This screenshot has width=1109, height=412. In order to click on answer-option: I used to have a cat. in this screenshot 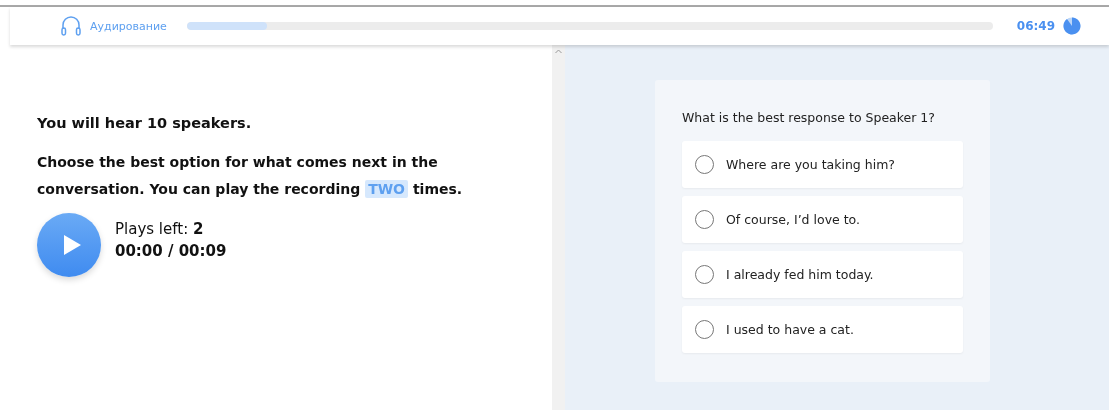, I will do `click(822, 329)`.